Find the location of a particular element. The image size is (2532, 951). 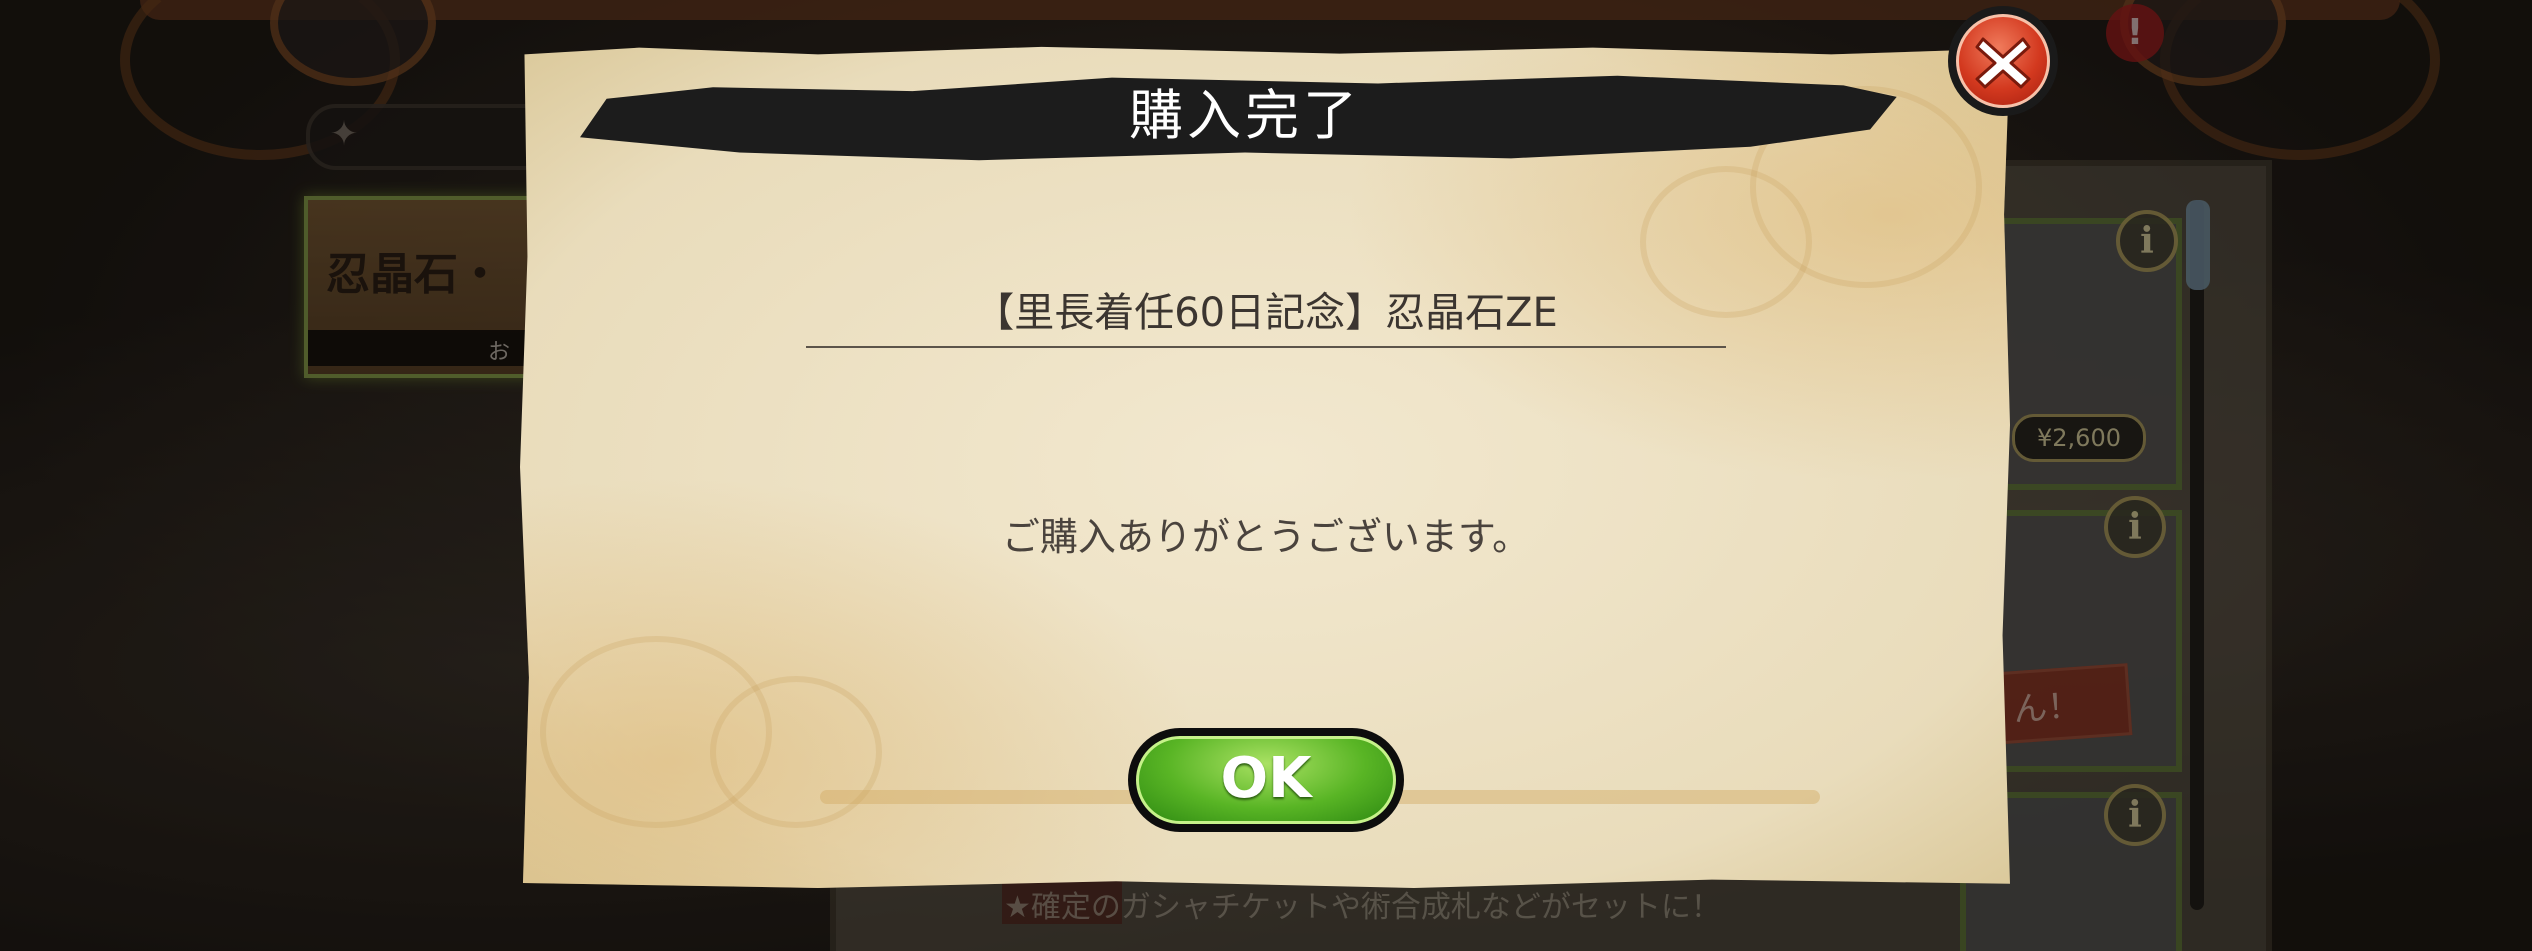

close-icon is located at coordinates (2003, 63).